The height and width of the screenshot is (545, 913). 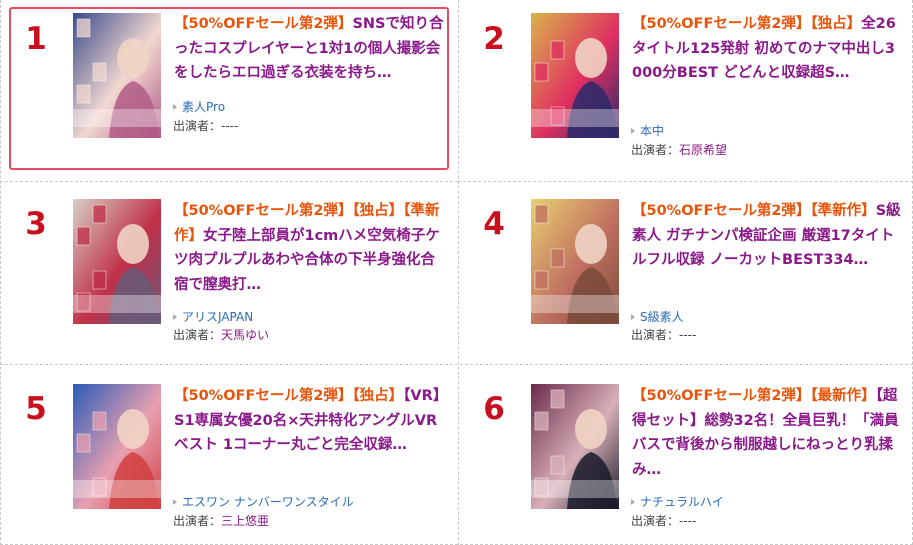 What do you see at coordinates (662, 317) in the screenshot?
I see `maker-name: S級素人` at bounding box center [662, 317].